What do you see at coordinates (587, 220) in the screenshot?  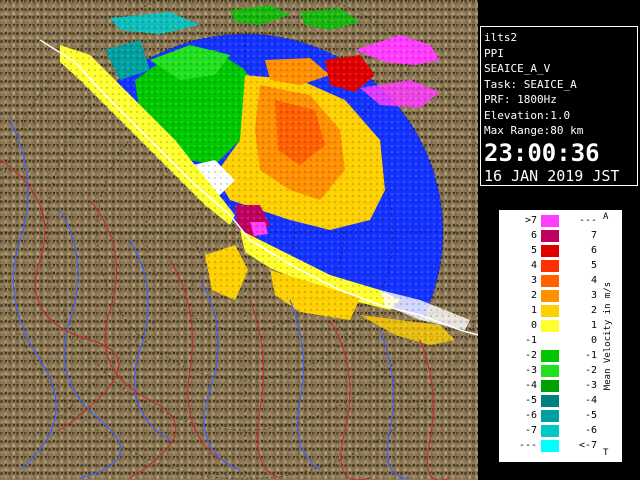 I see `legend-upper-bound: ---` at bounding box center [587, 220].